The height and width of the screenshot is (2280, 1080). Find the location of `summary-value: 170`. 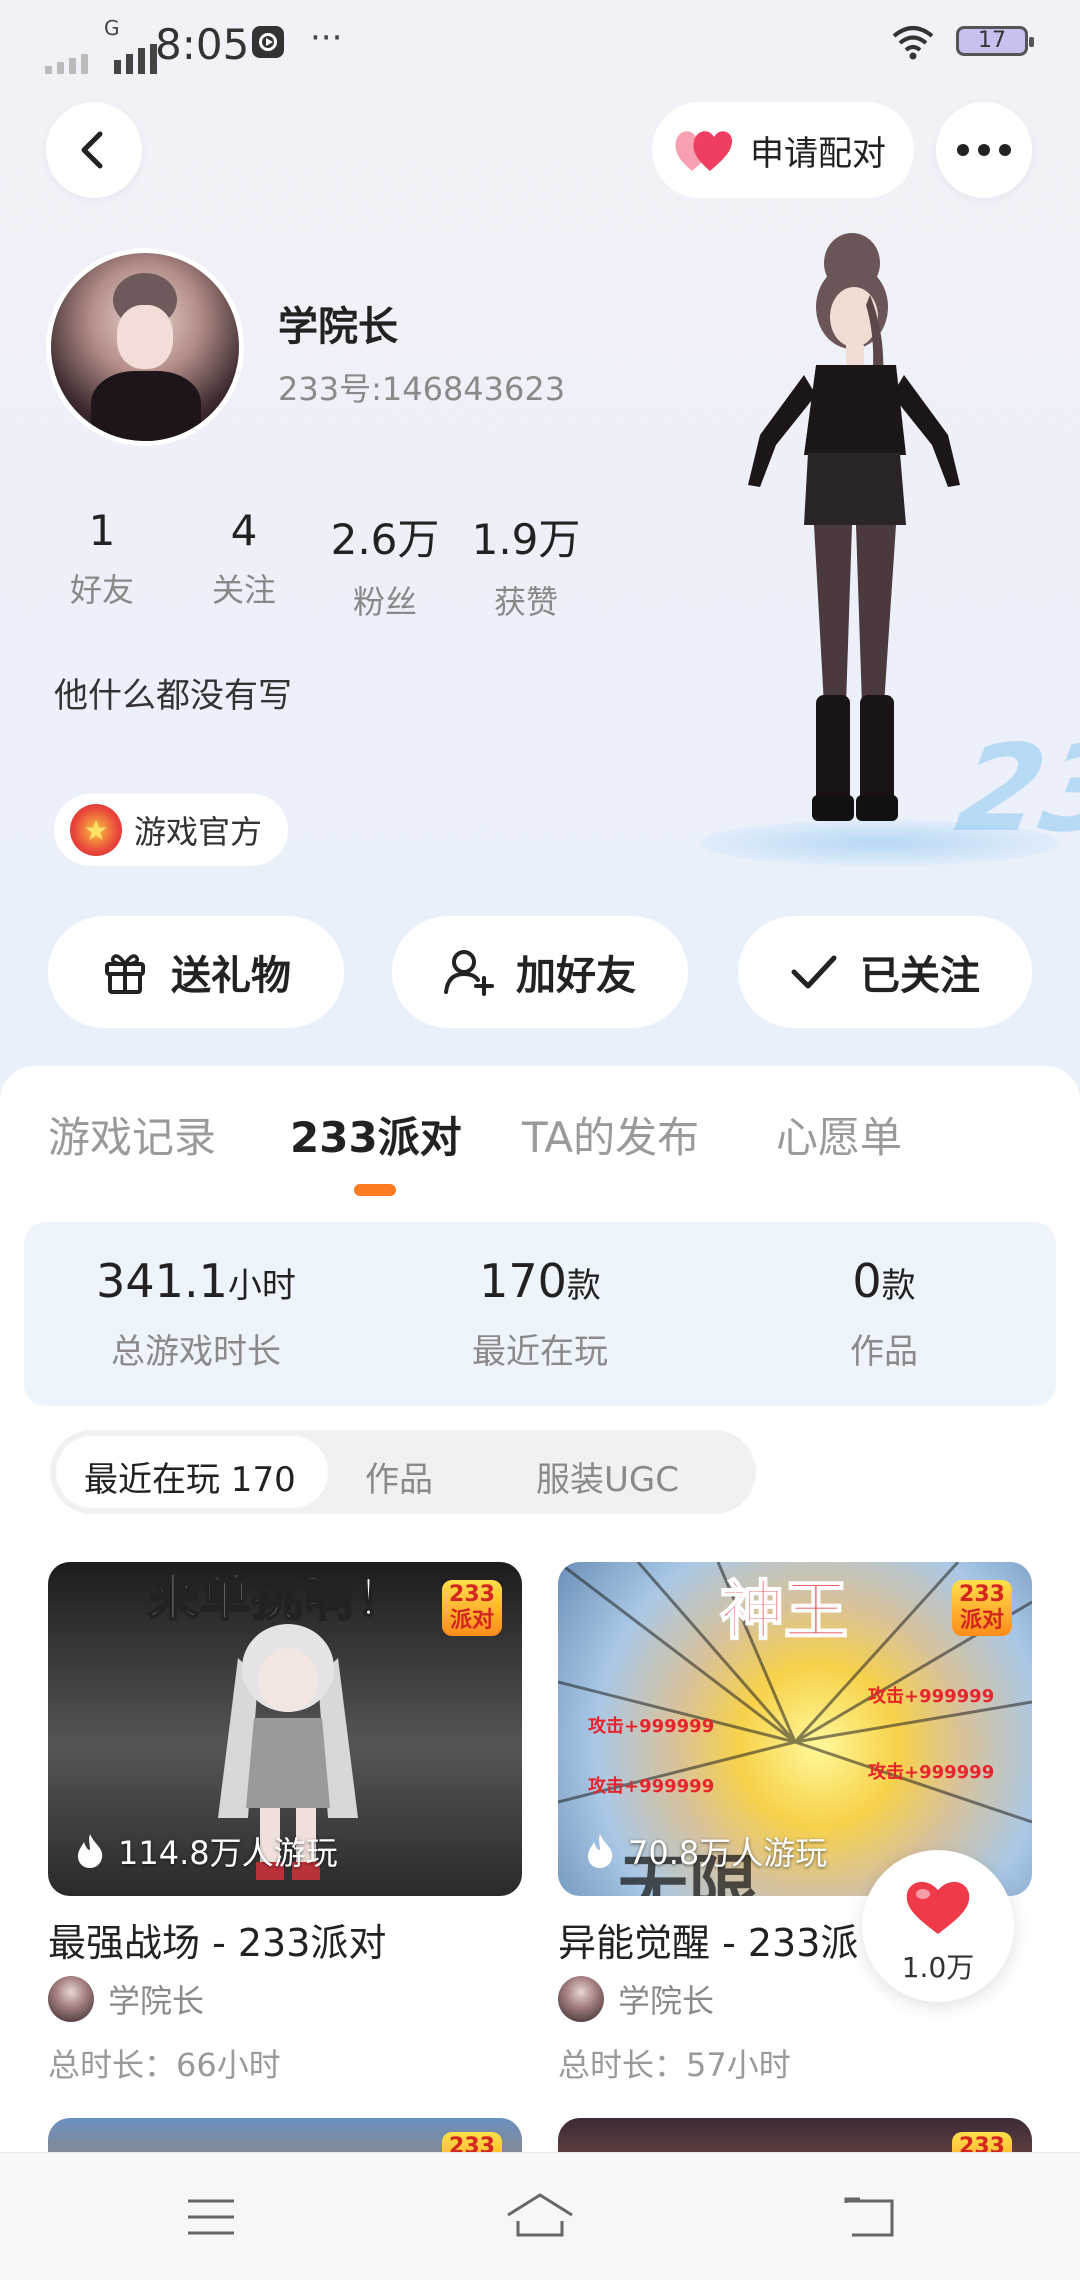

summary-value: 170 is located at coordinates (523, 1281).